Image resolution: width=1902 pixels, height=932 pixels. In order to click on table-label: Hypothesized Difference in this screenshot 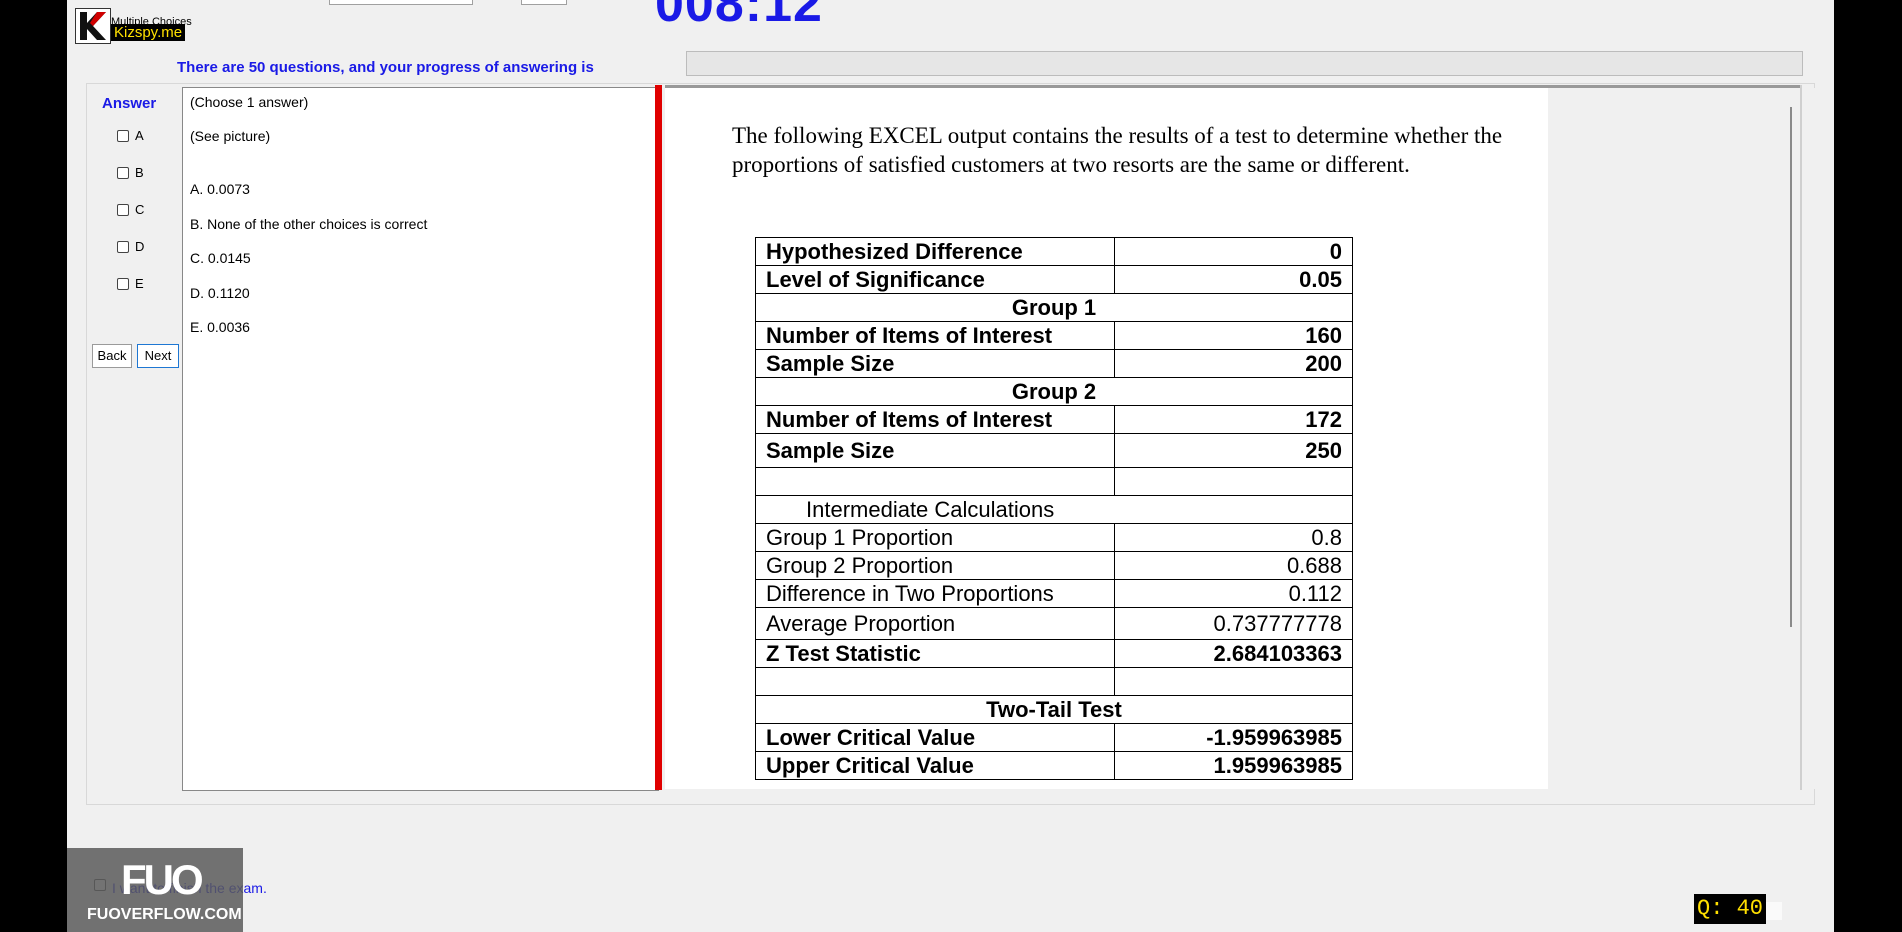, I will do `click(935, 251)`.